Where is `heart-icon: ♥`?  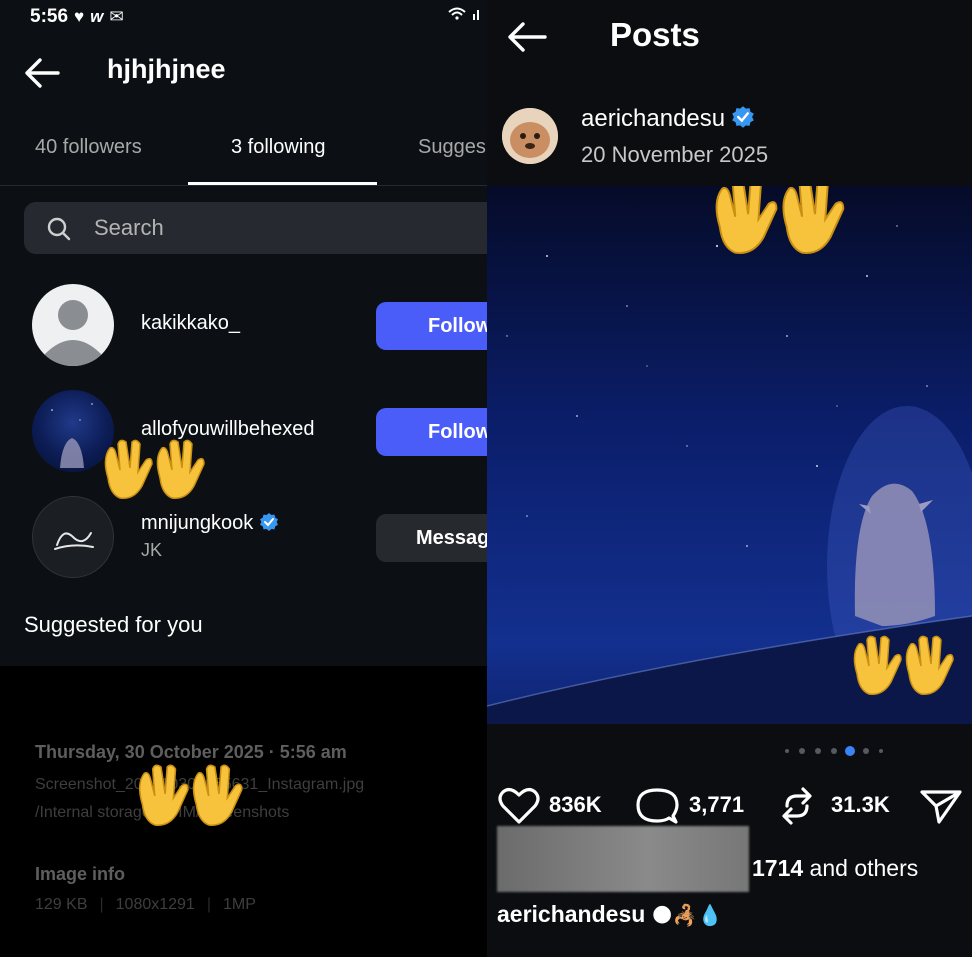
heart-icon: ♥ is located at coordinates (79, 16).